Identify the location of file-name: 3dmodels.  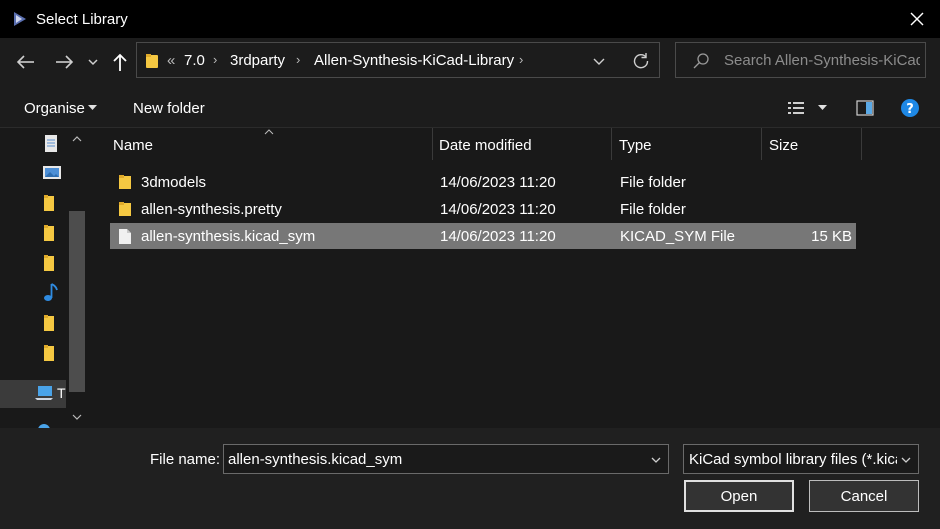
(174, 182).